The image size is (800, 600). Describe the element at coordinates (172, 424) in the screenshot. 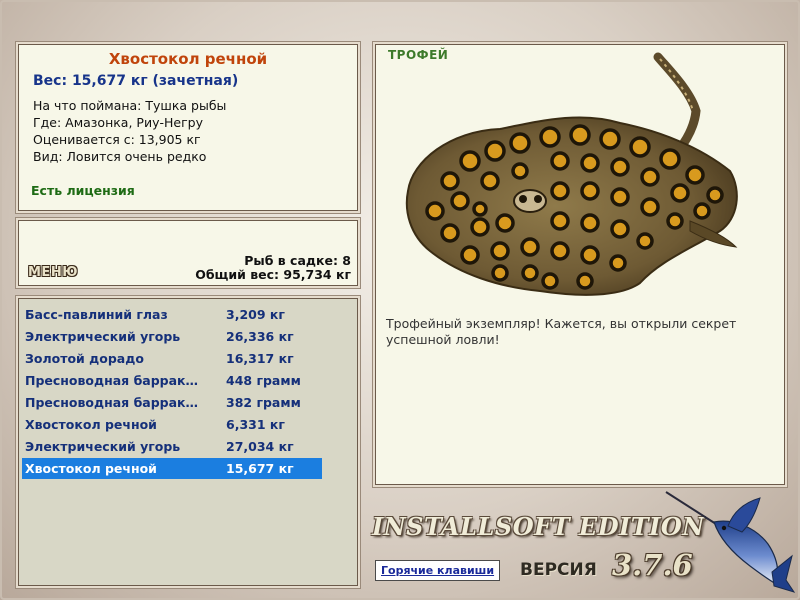

I see `catch-row: Хвостокол речной 6,331 кг` at that location.